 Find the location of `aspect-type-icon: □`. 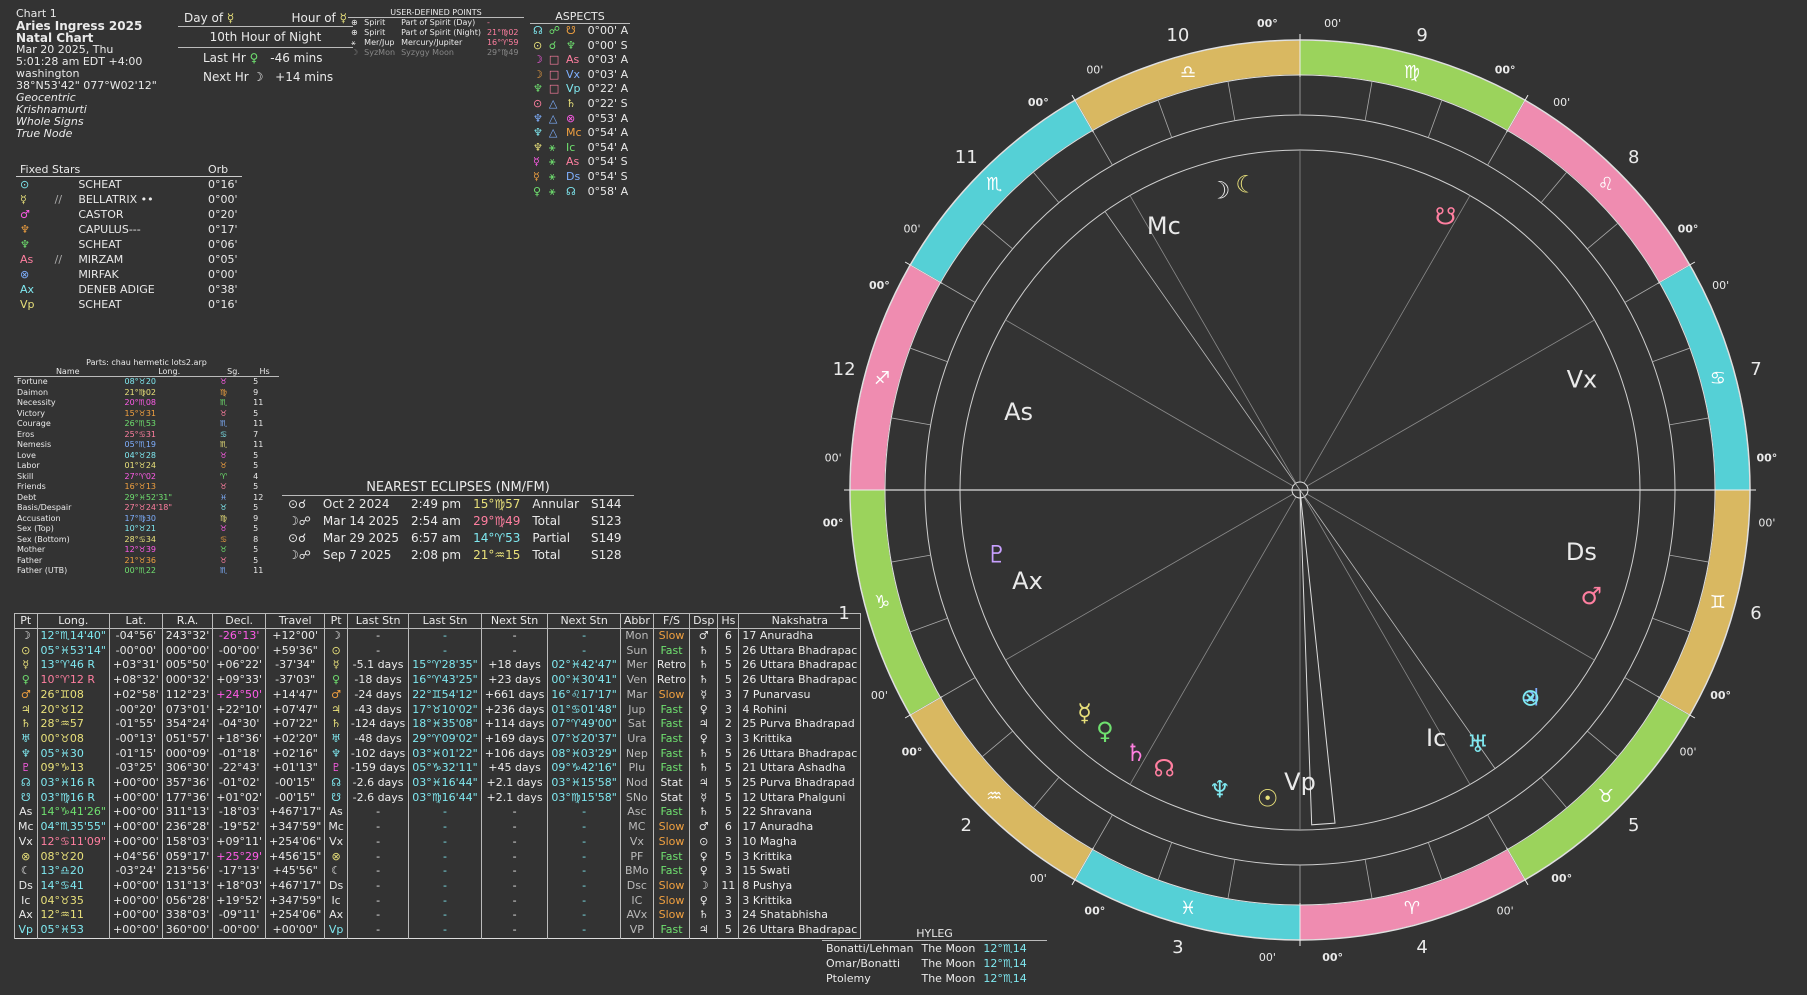

aspect-type-icon: □ is located at coordinates (554, 60).